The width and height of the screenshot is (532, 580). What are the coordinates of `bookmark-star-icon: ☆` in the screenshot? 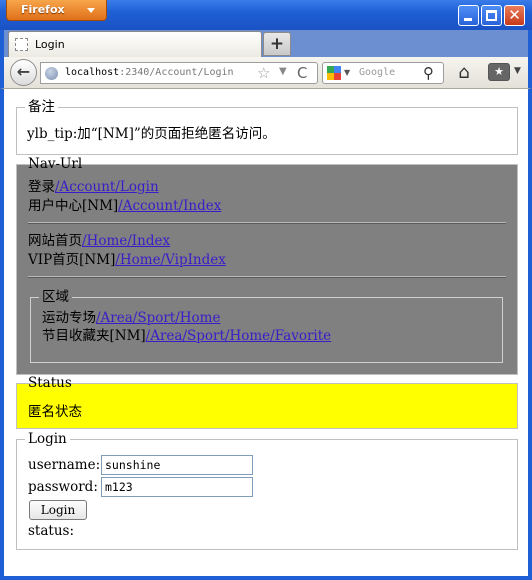 It's located at (263, 73).